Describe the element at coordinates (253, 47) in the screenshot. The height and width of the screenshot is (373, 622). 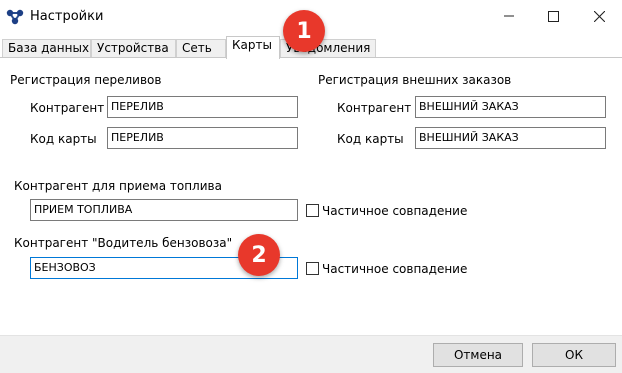
I see `tab-cards: Карты` at that location.